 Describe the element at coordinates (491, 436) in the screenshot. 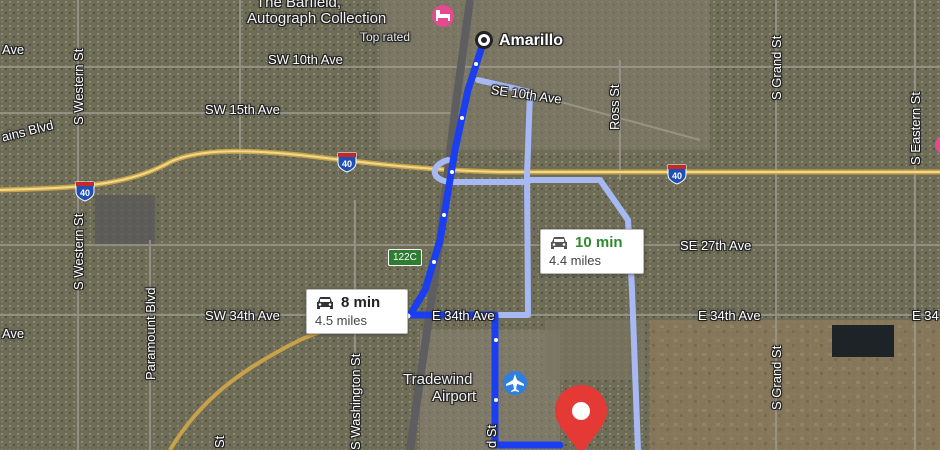

I see `street-label: d St` at that location.